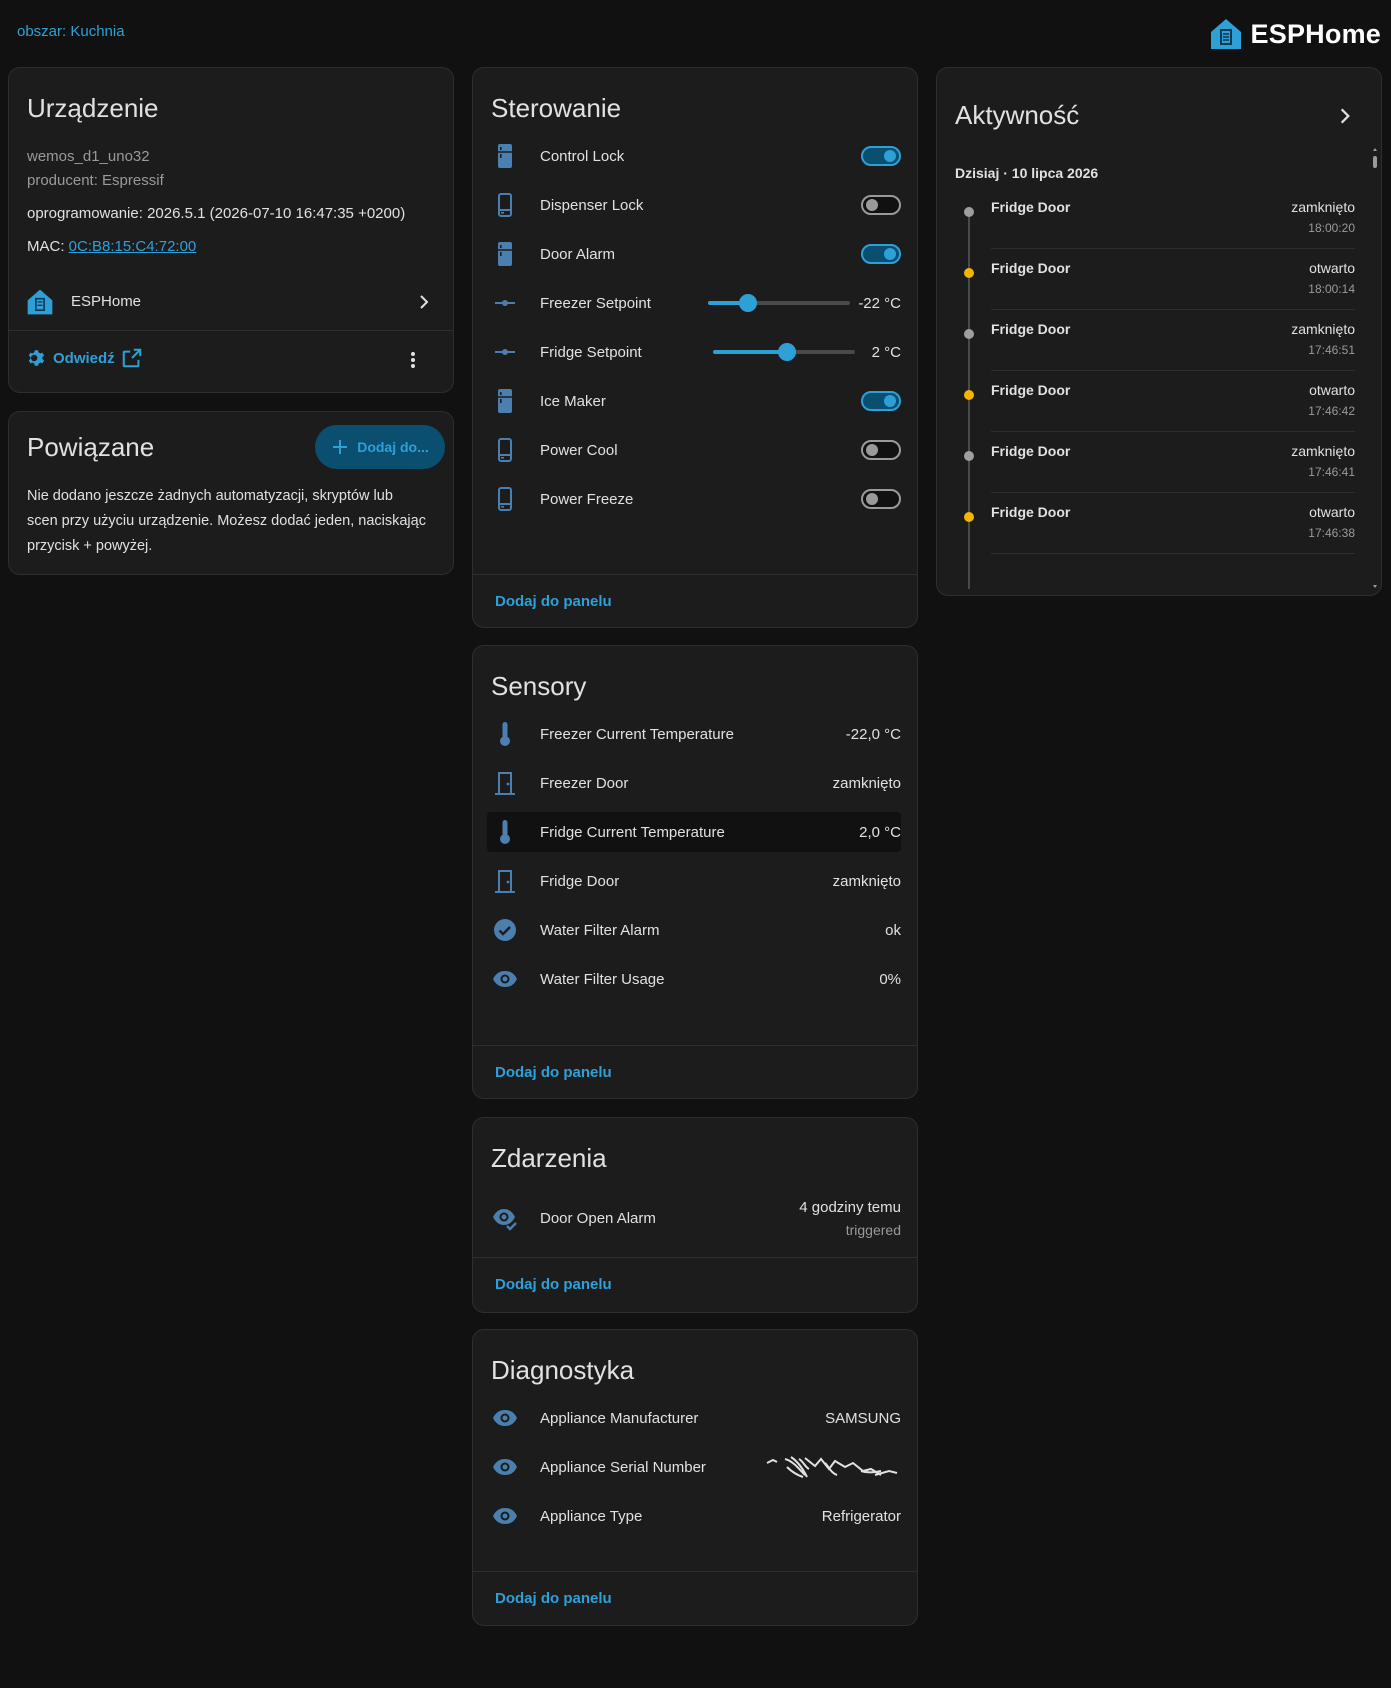  What do you see at coordinates (619, 1418) in the screenshot?
I see `diagnostic-label: Appliance Manufacturer` at bounding box center [619, 1418].